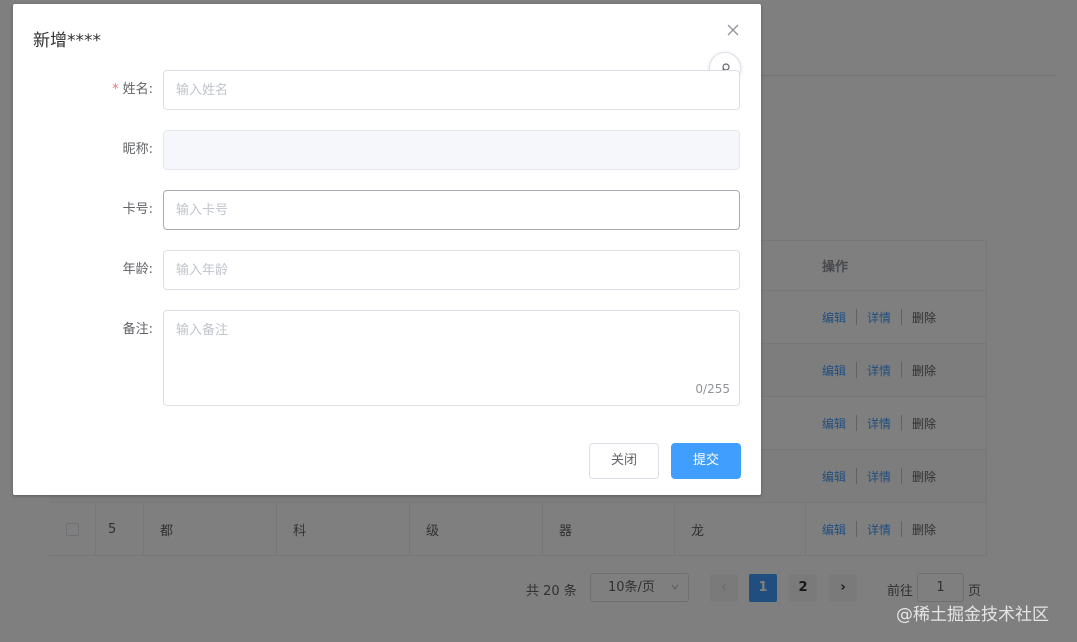 Image resolution: width=1077 pixels, height=642 pixels. I want to click on close-icon, so click(733, 30).